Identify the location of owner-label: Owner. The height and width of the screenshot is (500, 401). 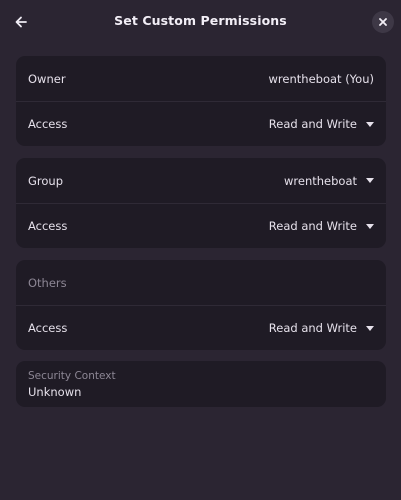
(47, 78).